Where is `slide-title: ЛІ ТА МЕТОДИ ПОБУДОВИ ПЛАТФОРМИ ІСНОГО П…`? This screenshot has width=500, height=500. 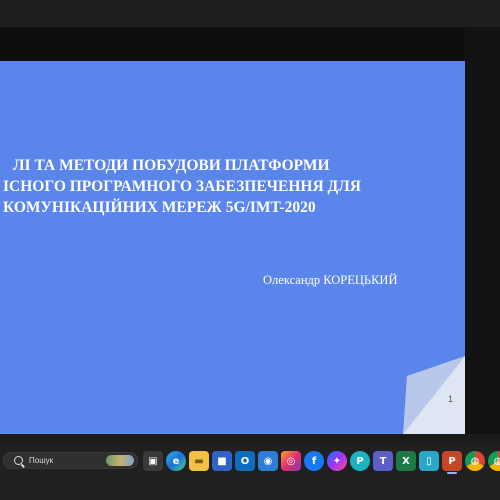
slide-title: ЛІ ТА МЕТОДИ ПОБУДОВИ ПЛАТФОРМИ ІСНОГО П… is located at coordinates (232, 186).